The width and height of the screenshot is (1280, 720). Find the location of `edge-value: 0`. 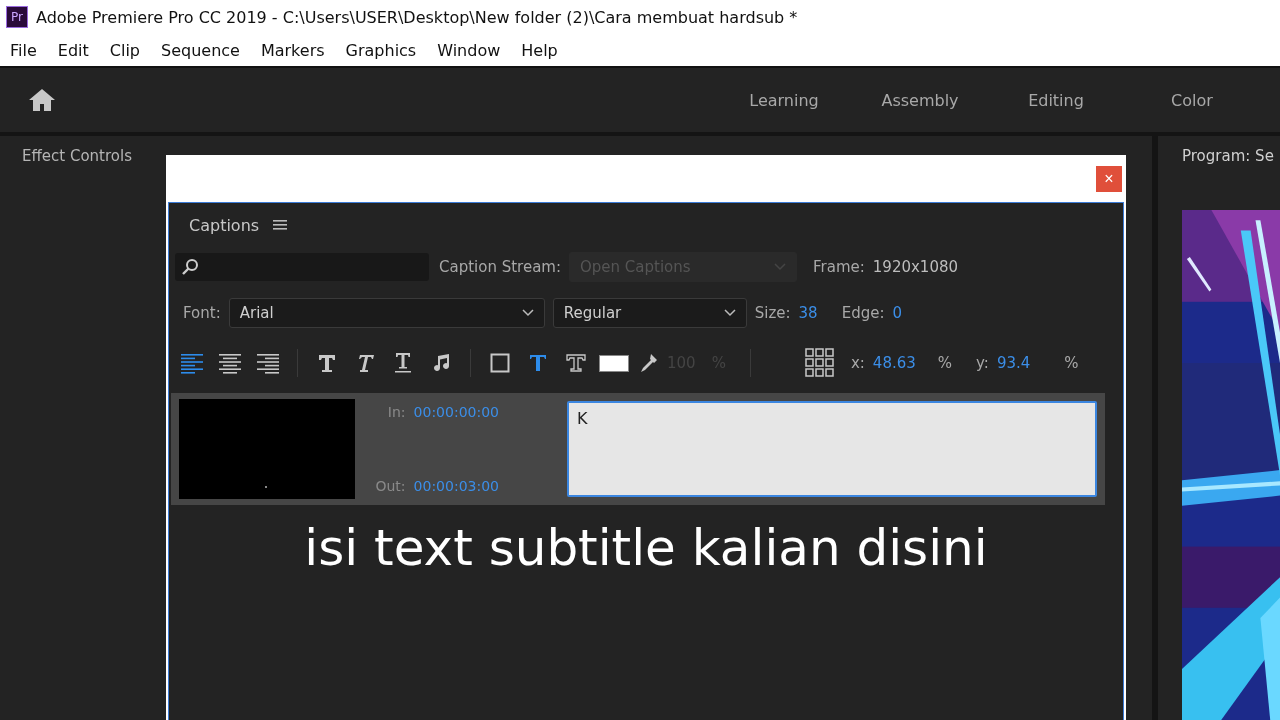

edge-value: 0 is located at coordinates (897, 313).